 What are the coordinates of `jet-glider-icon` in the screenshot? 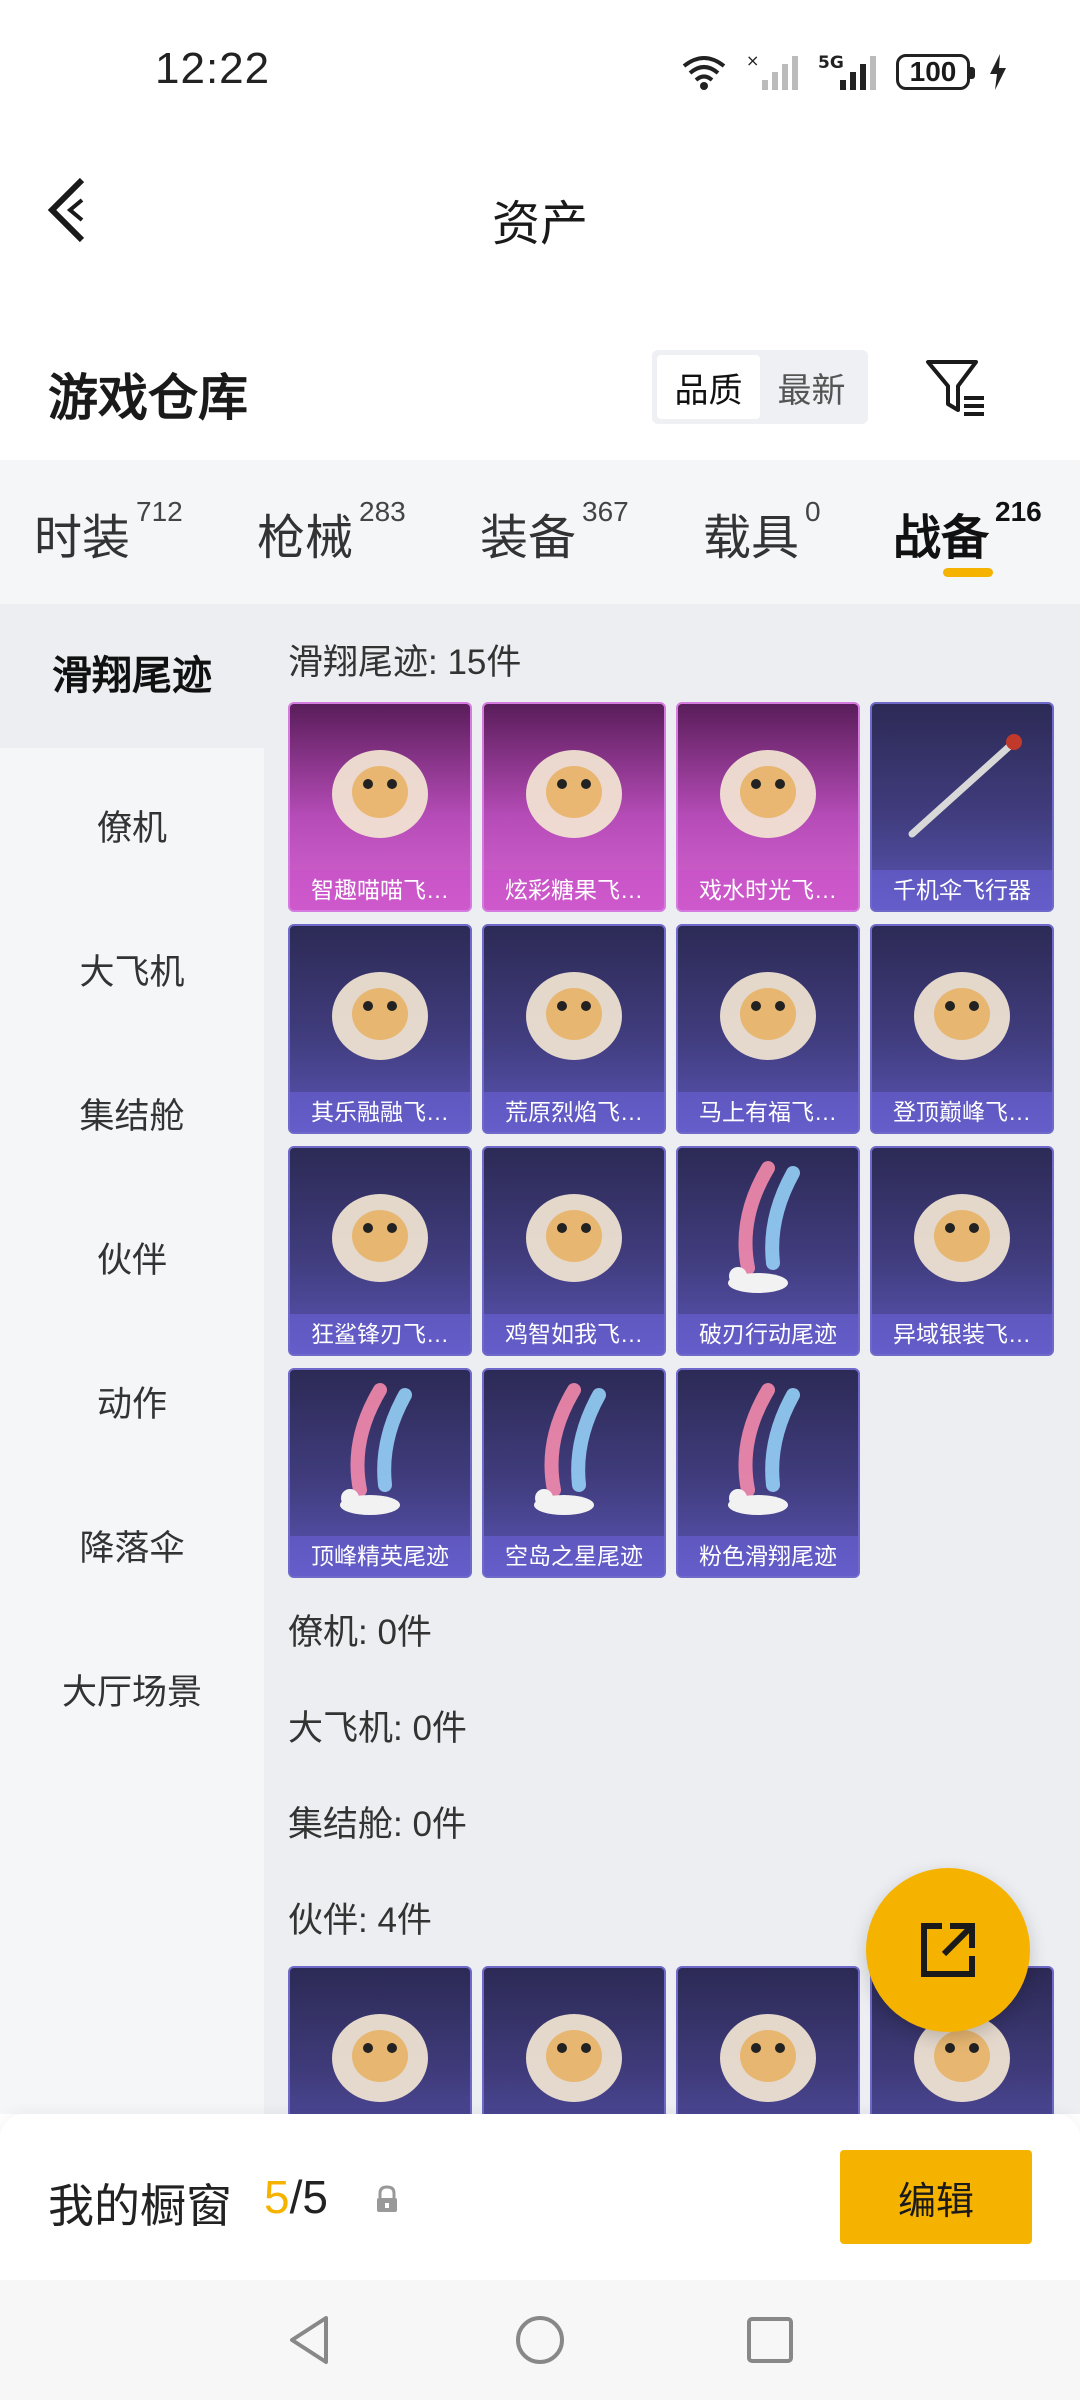 It's located at (962, 1016).